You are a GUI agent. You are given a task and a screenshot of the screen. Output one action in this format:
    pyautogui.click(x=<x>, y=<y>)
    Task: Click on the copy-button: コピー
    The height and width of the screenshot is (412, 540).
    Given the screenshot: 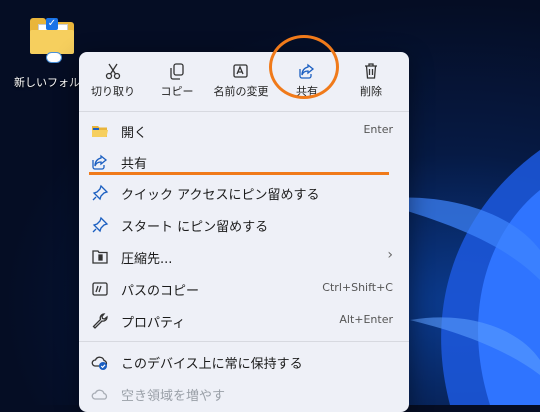 What is the action you would take?
    pyautogui.click(x=177, y=81)
    